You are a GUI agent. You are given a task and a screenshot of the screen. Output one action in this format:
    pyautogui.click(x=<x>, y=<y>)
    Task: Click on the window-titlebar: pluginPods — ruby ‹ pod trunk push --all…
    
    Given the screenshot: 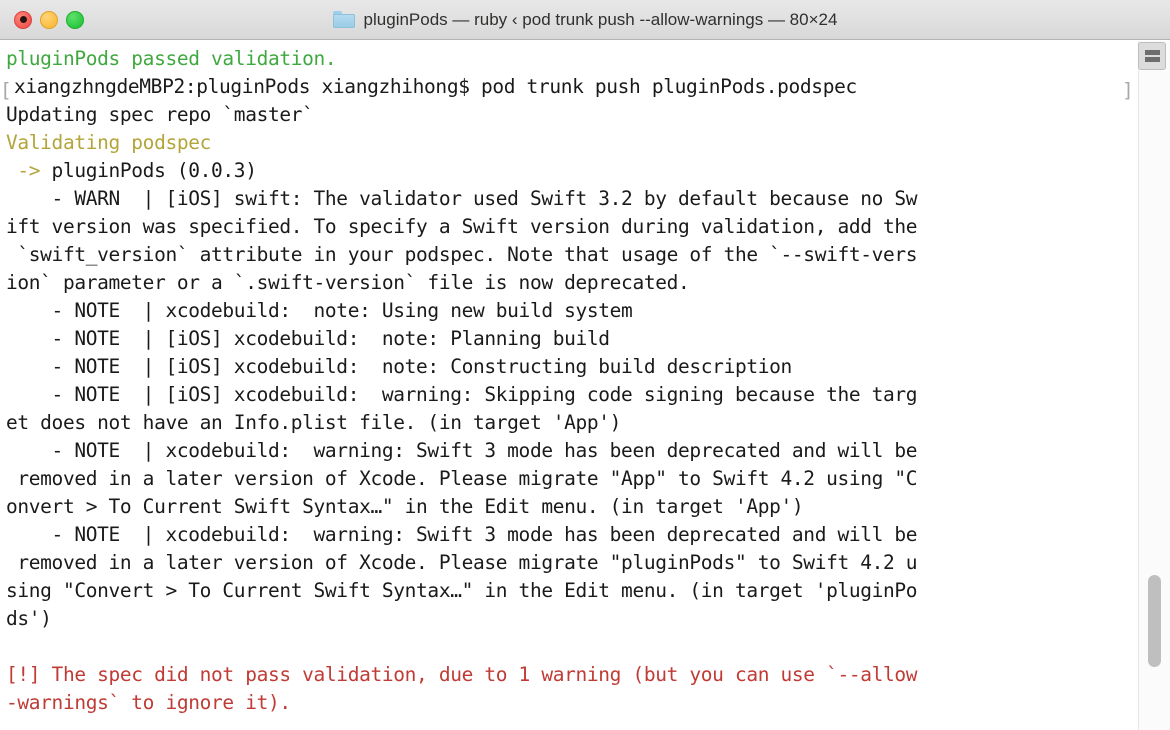 What is the action you would take?
    pyautogui.click(x=585, y=20)
    